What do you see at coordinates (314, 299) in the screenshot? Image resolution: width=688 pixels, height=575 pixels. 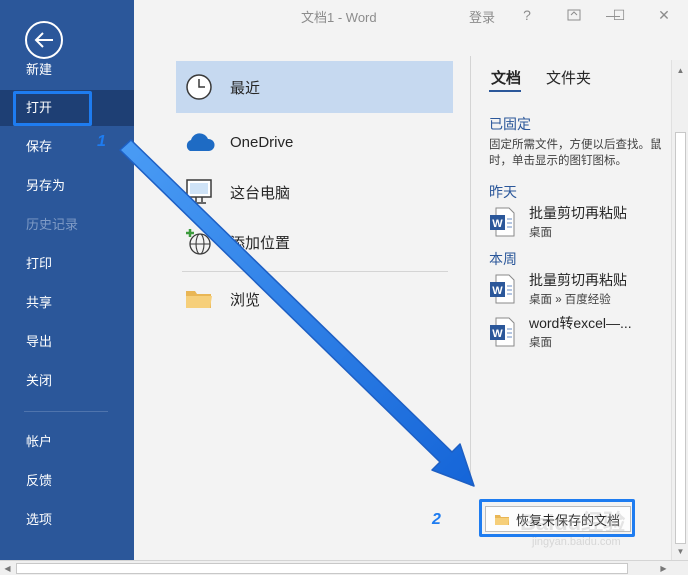 I see `location-browse: 浏览` at bounding box center [314, 299].